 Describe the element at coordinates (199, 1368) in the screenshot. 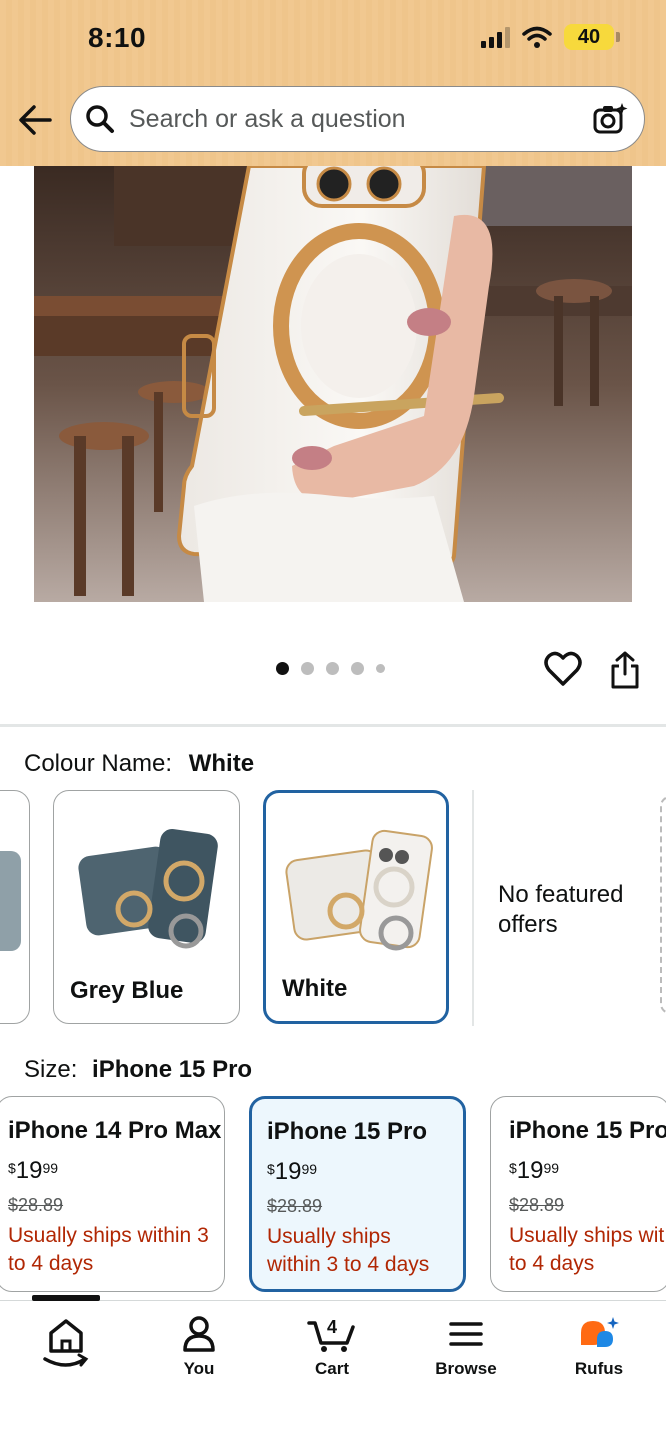

I see `nav-label: You` at that location.